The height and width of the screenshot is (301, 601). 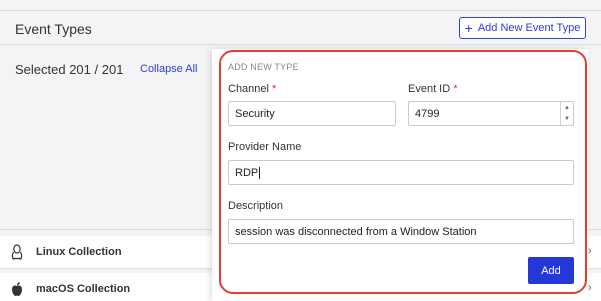 What do you see at coordinates (168, 69) in the screenshot?
I see `collapse-all-link: Collapse All` at bounding box center [168, 69].